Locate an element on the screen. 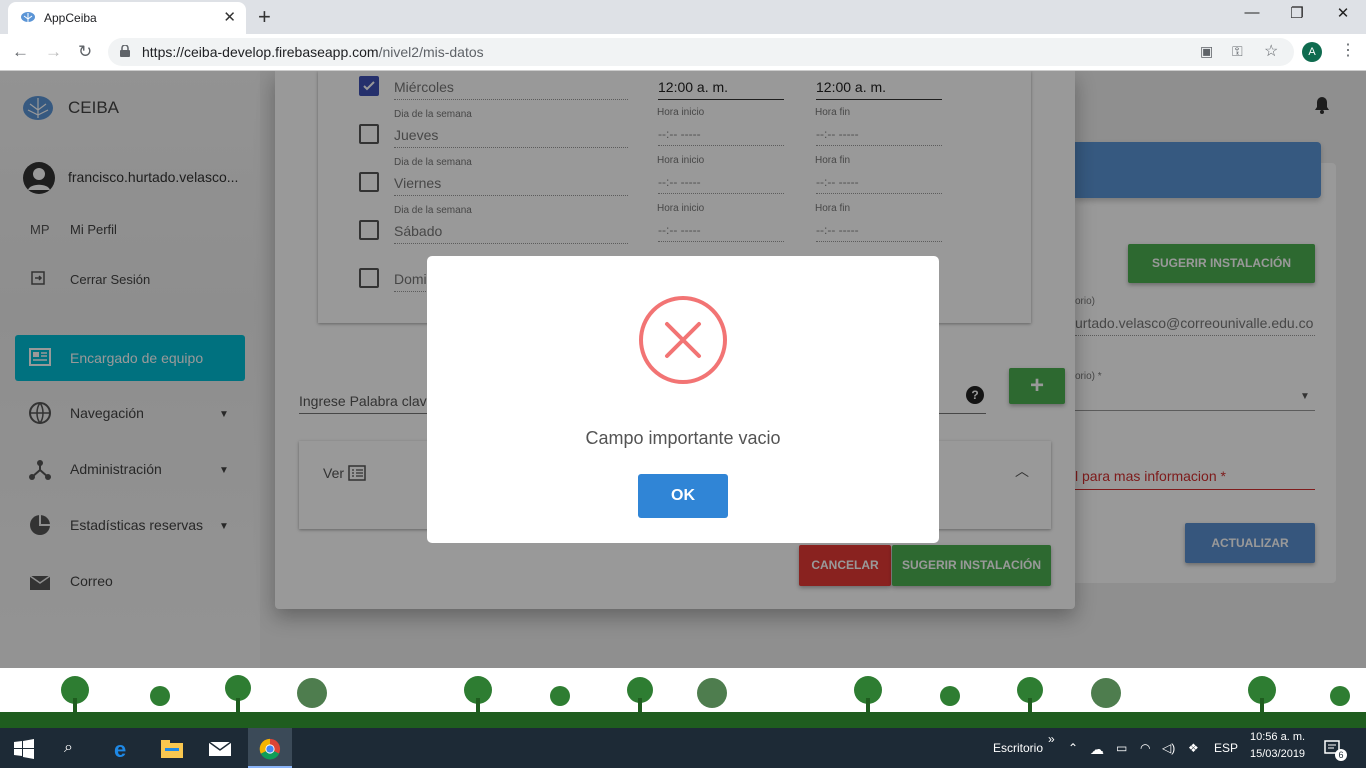 The image size is (1366, 768). forest-illustration is located at coordinates (683, 701).